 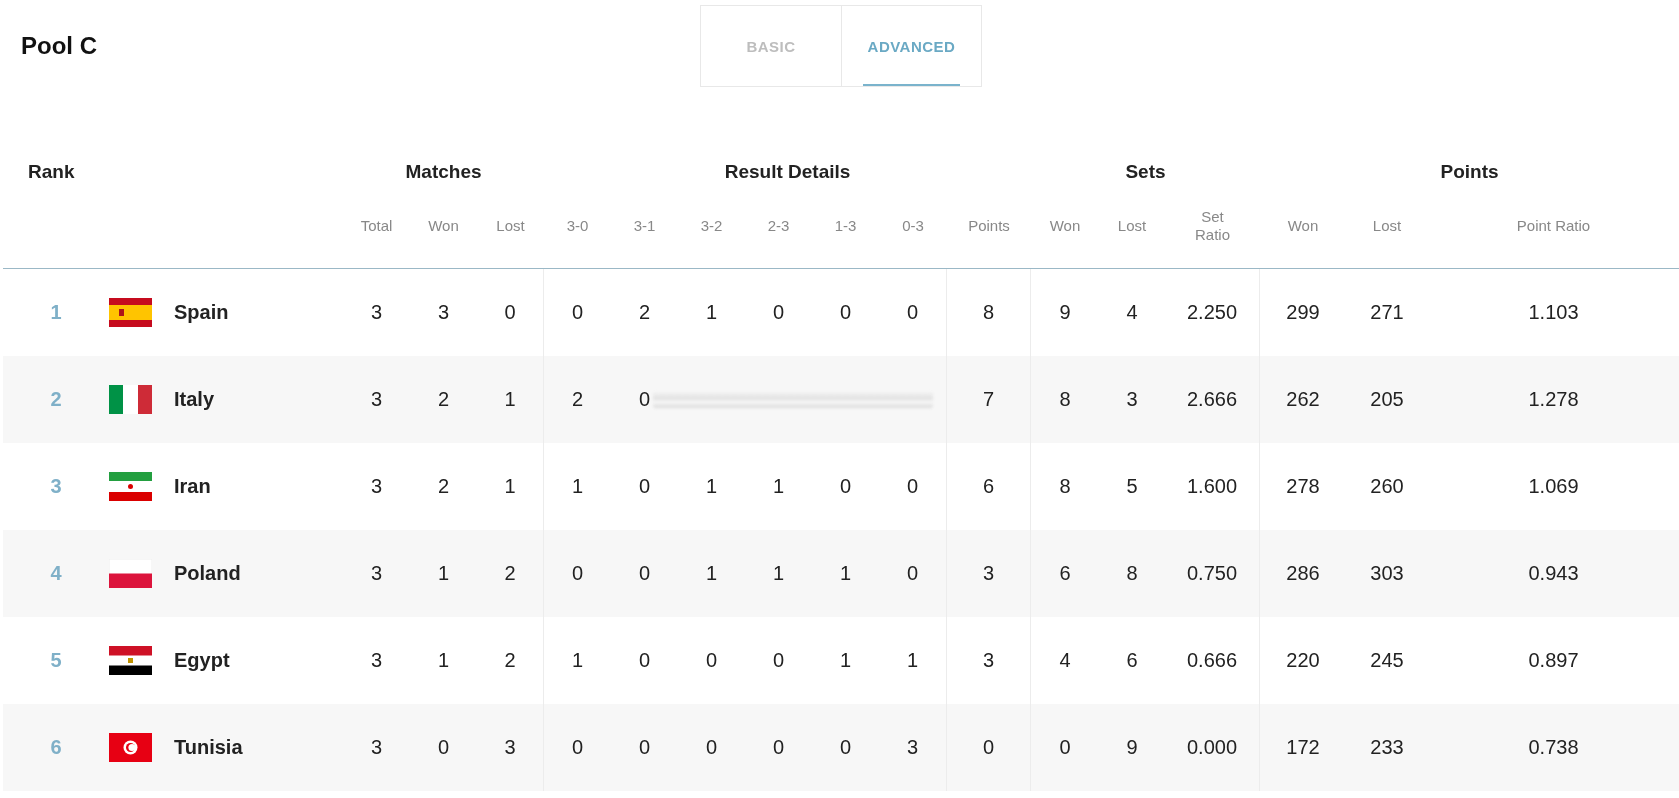 What do you see at coordinates (1212, 747) in the screenshot?
I see `table-cell: 0.000` at bounding box center [1212, 747].